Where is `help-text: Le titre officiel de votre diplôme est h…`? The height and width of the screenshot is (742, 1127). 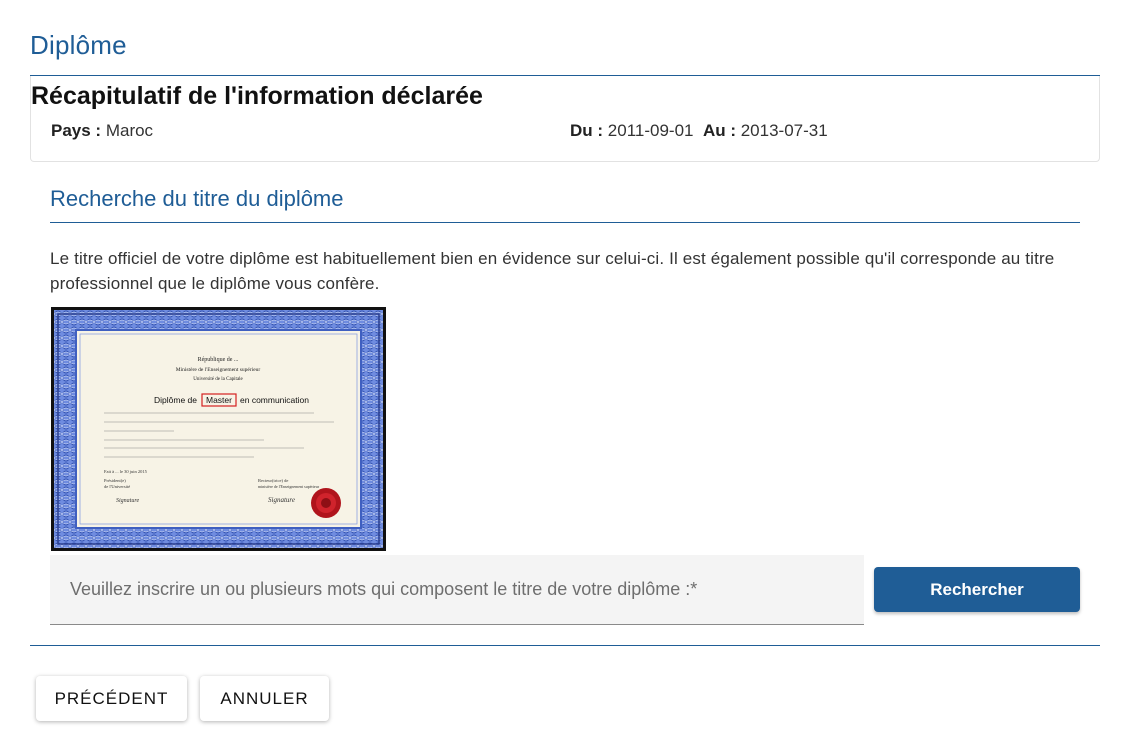
help-text: Le titre officiel de votre diplôme est h… is located at coordinates (552, 271).